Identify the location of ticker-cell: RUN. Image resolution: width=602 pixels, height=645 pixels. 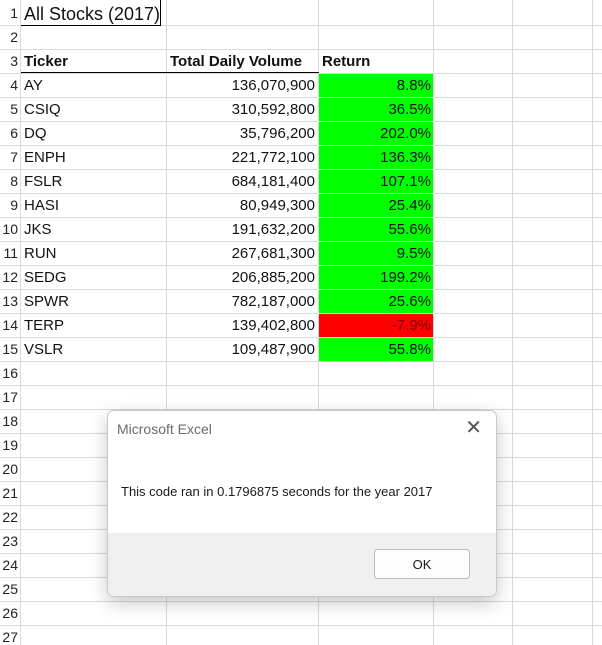
(93, 253).